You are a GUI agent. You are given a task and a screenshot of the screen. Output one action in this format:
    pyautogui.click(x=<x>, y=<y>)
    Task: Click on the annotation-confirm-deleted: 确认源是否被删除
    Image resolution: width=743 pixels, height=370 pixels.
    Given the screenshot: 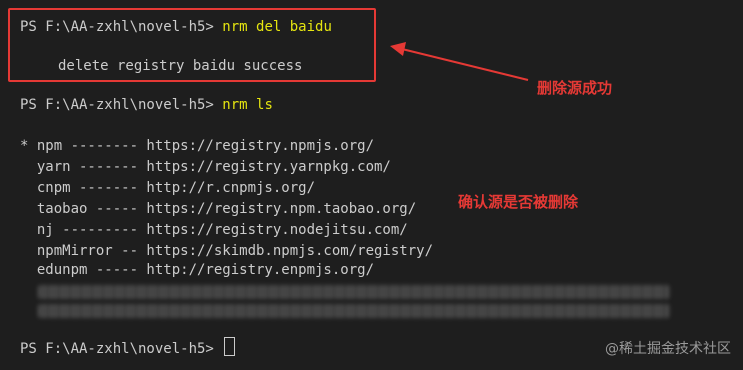 What is the action you would take?
    pyautogui.click(x=518, y=202)
    